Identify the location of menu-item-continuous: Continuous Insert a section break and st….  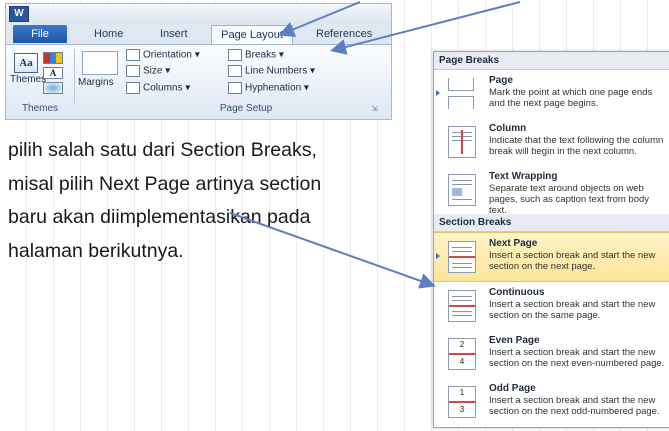
(551, 306).